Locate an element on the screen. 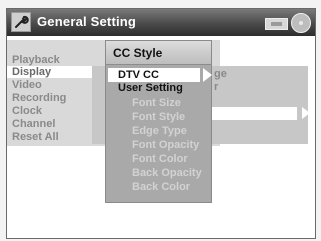 This screenshot has height=241, width=321. cc-option-font-style: Font Style is located at coordinates (158, 117).